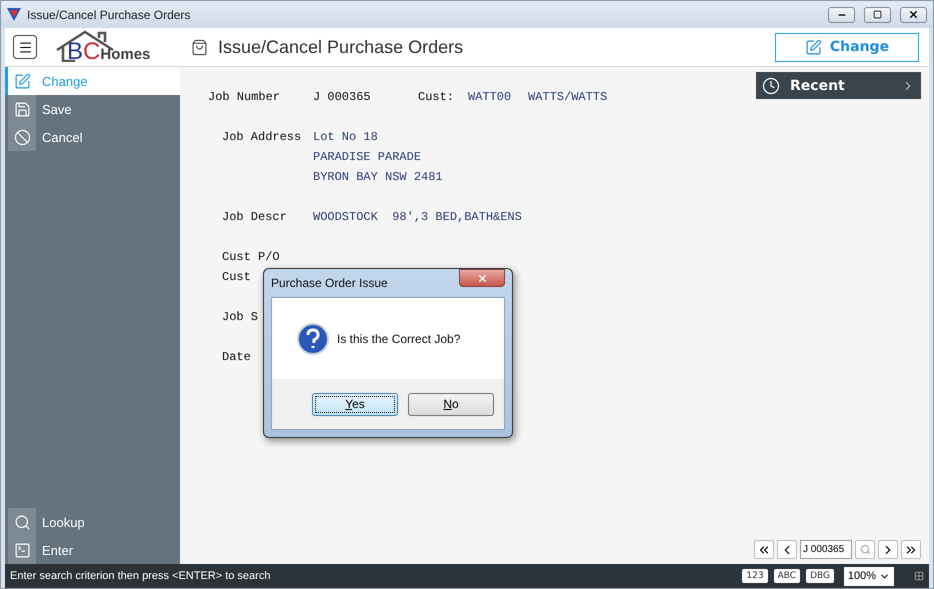 The width and height of the screenshot is (934, 589). I want to click on last-record-button, so click(911, 549).